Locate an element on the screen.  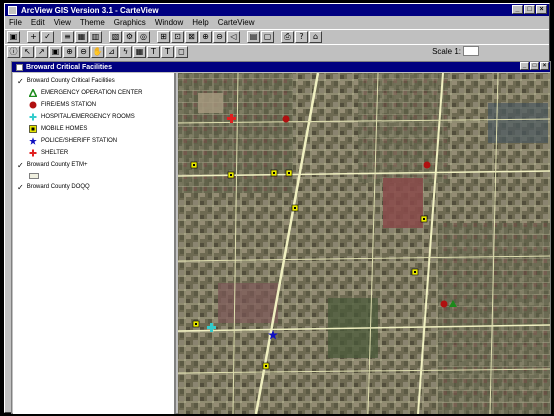
view-title: Broward Critical Facilities is located at coordinates (69, 67).